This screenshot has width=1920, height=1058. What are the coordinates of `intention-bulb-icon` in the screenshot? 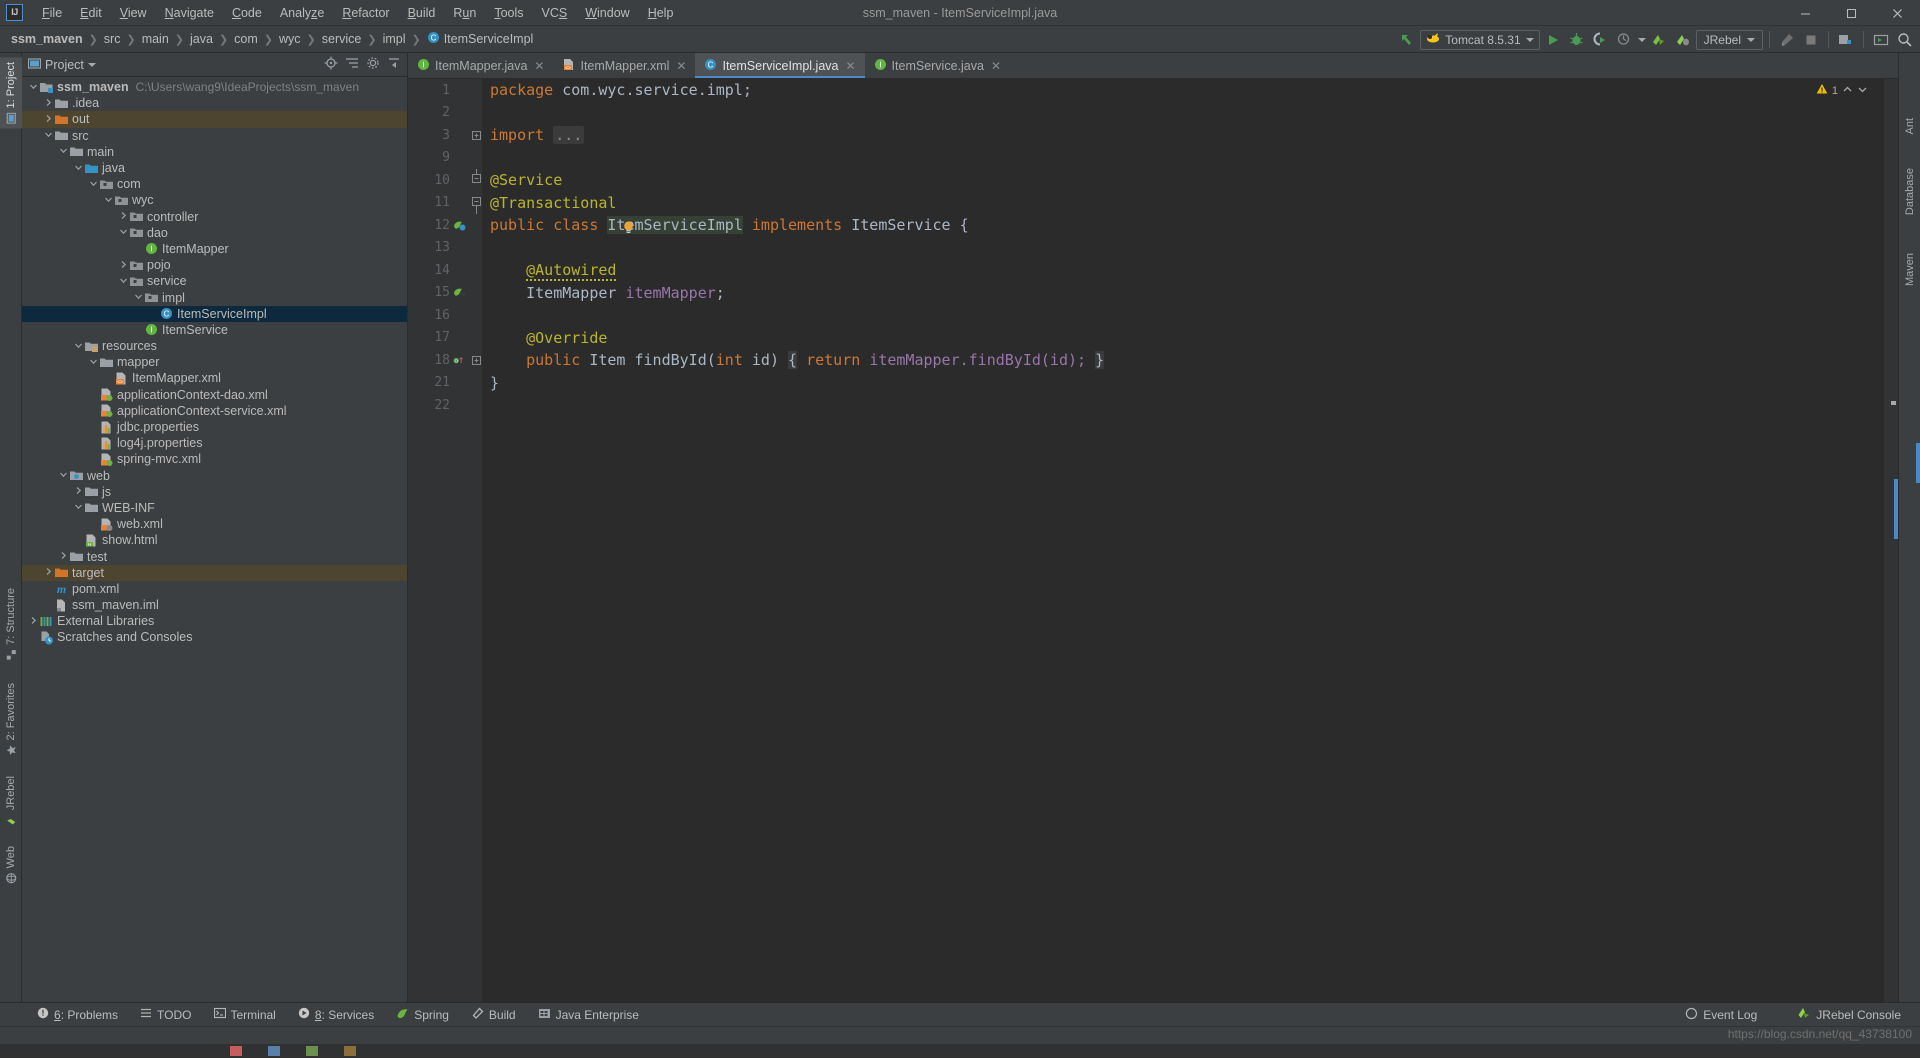 It's located at (565, 231).